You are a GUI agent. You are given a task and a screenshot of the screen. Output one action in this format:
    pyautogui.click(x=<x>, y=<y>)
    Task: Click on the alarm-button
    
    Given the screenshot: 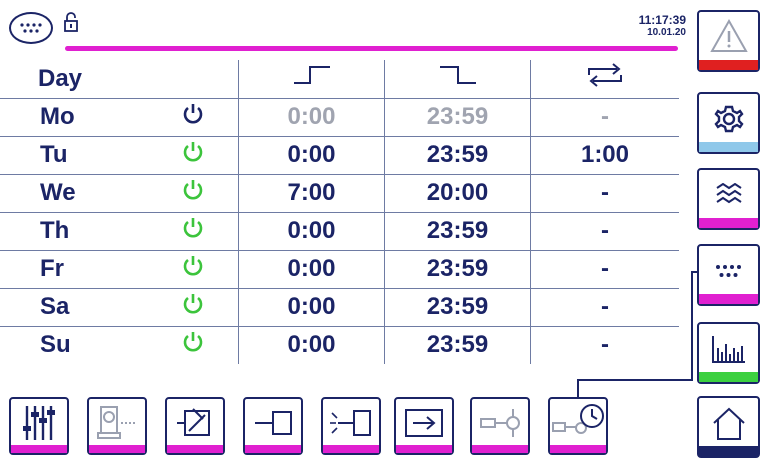 What is the action you would take?
    pyautogui.click(x=728, y=41)
    